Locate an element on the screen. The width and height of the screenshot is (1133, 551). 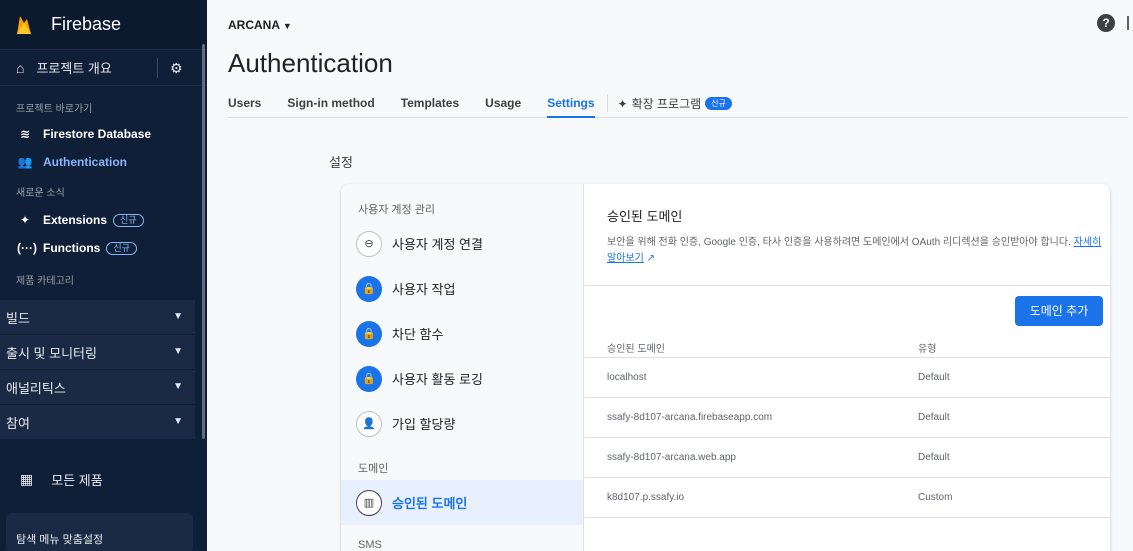
nav-item-activity-logging: 🔒 사용자 활동 로깅 is located at coordinates (462, 378).